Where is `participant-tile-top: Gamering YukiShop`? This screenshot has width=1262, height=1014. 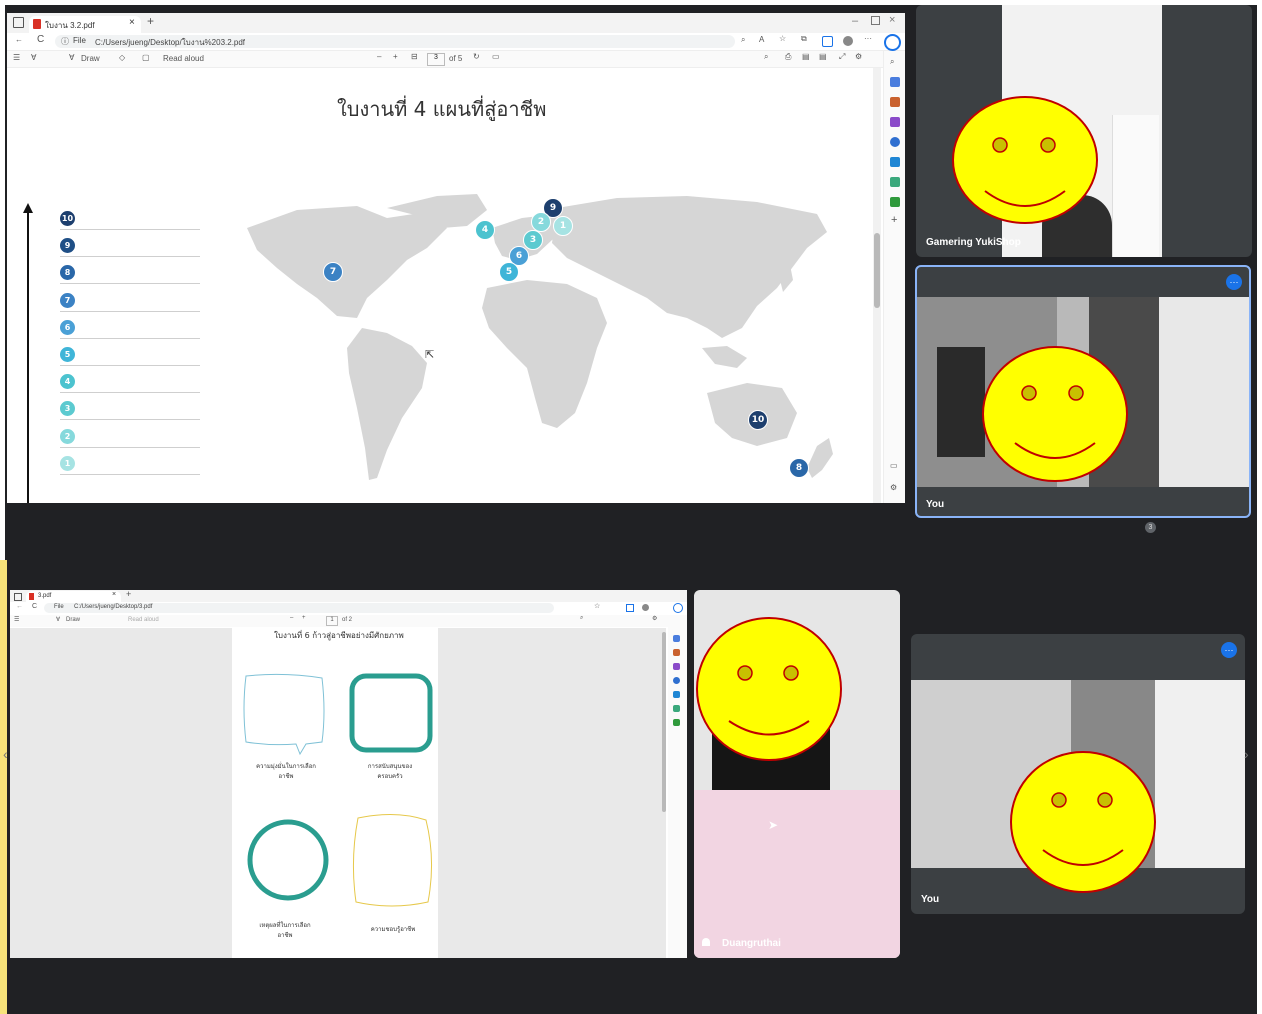
participant-tile-top: Gamering YukiShop is located at coordinates (1084, 131).